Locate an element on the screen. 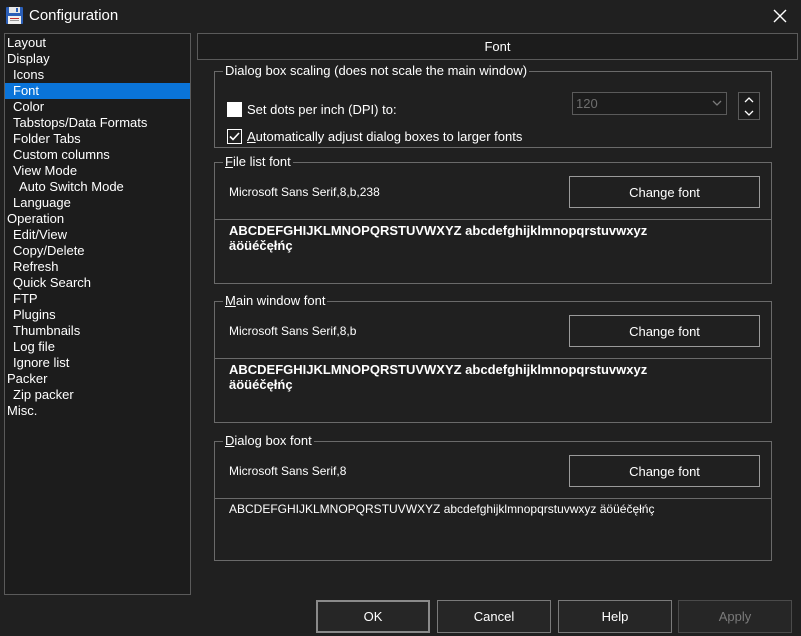  file-list-change-font-button: Change font is located at coordinates (664, 192).